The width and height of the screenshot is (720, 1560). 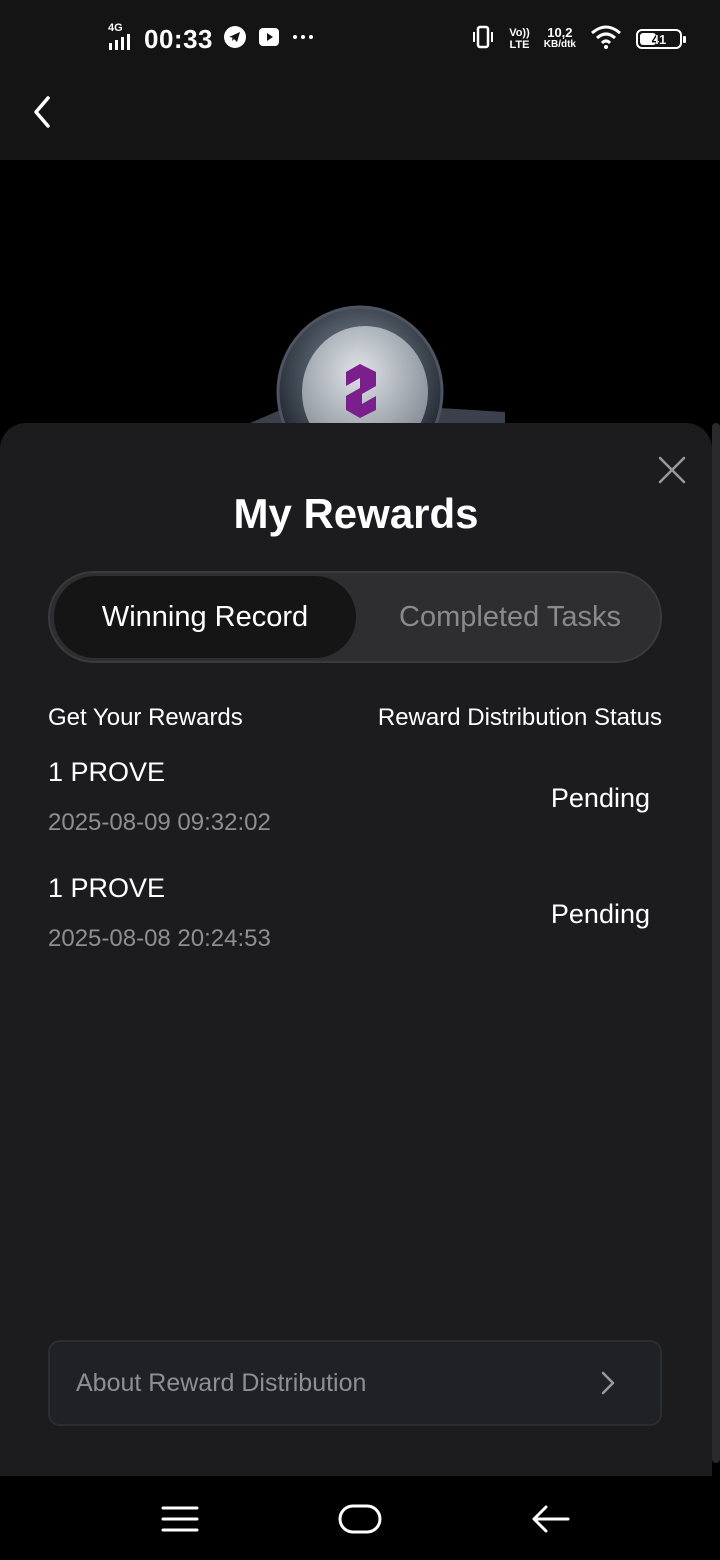 I want to click on column-header-status: Reward Distribution Status, so click(x=519, y=717).